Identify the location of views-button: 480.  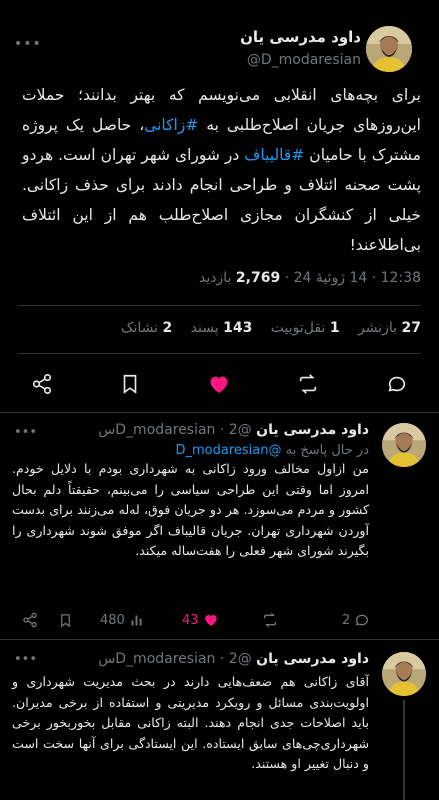
(122, 620).